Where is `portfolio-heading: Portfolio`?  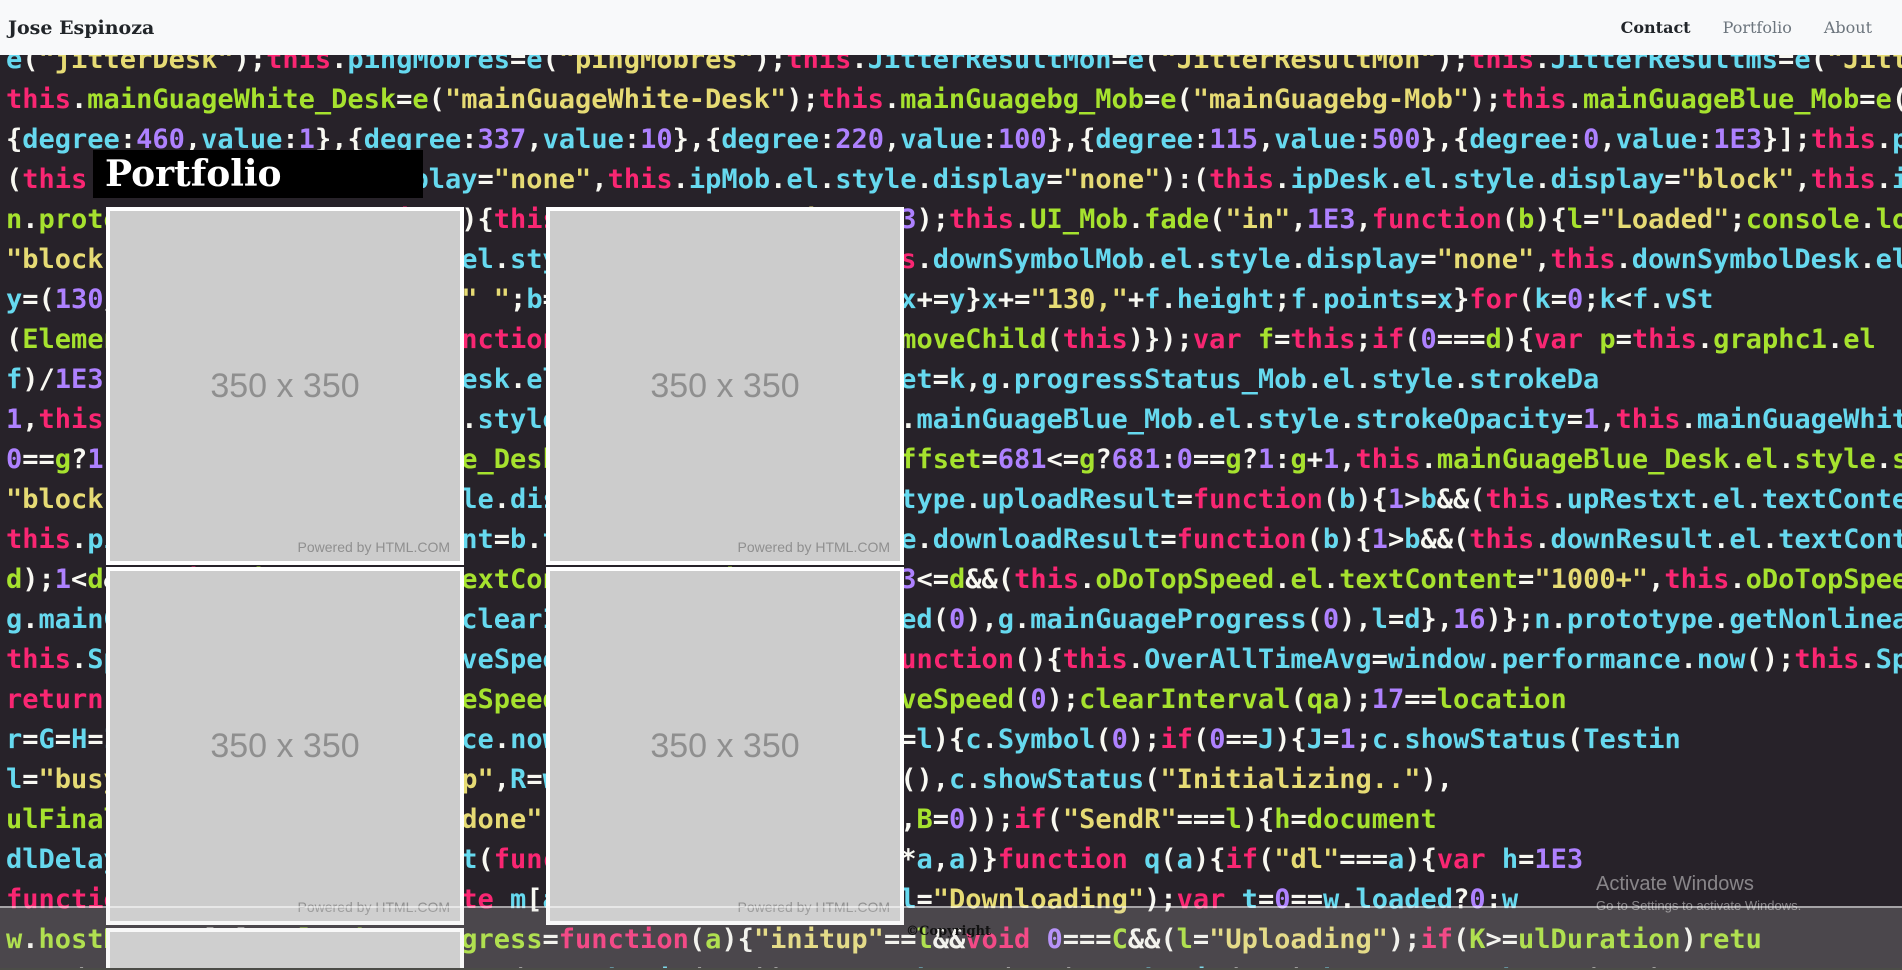
portfolio-heading: Portfolio is located at coordinates (258, 174).